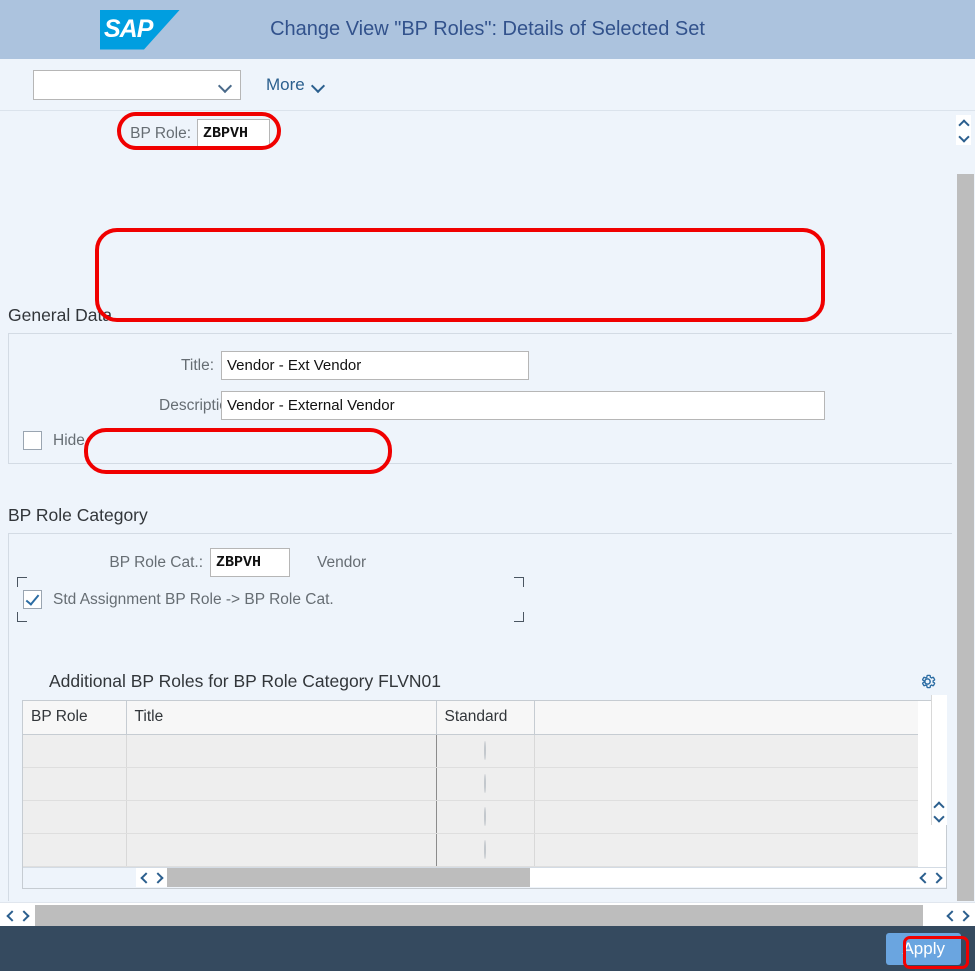  What do you see at coordinates (541, 877) in the screenshot?
I see `table-hscroll-track` at bounding box center [541, 877].